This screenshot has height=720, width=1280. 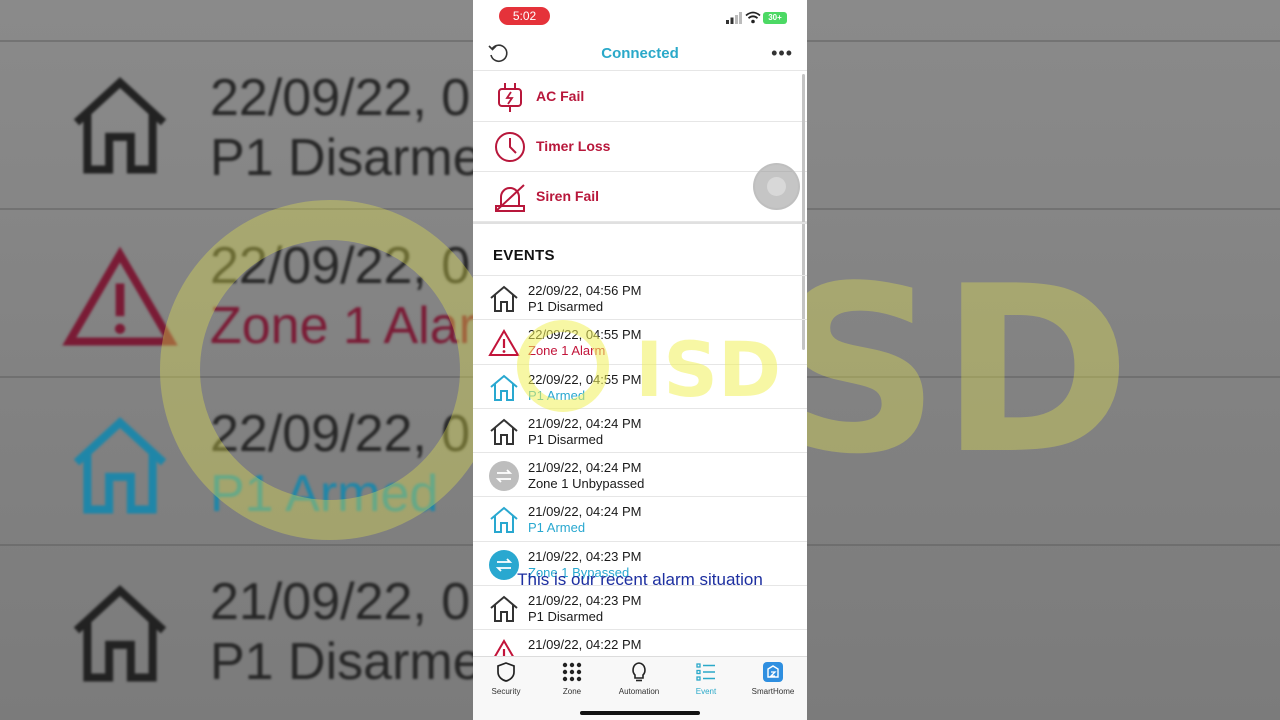 I want to click on event-row: 22/09/22, 04:55 PM P1 Armed, so click(x=640, y=387).